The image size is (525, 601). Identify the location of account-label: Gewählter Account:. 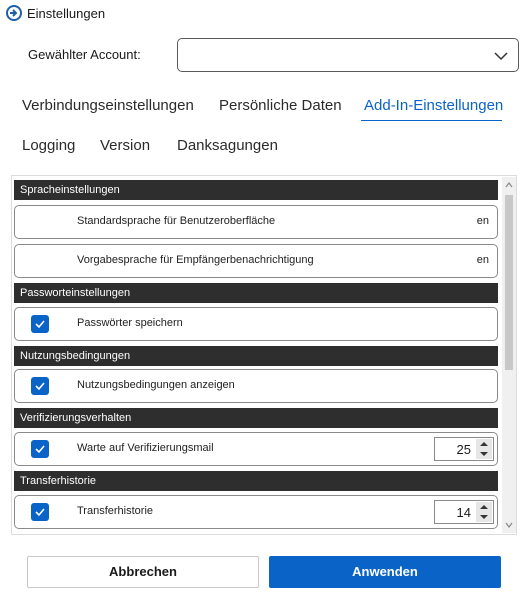
(84, 54).